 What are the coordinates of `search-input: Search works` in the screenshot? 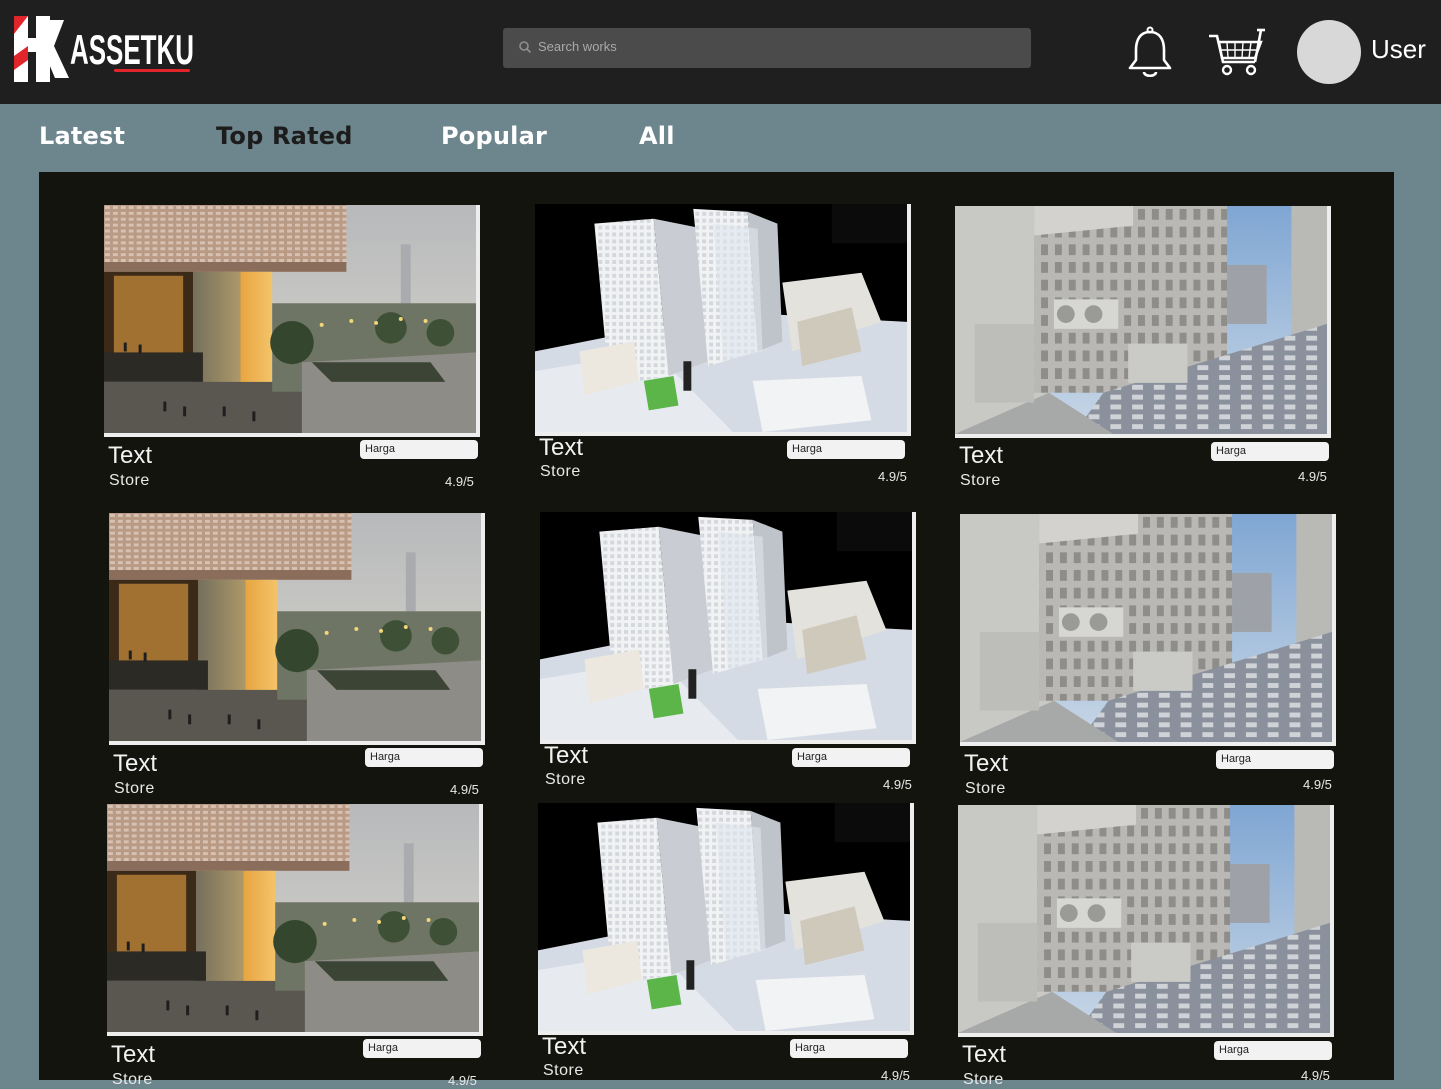 It's located at (577, 46).